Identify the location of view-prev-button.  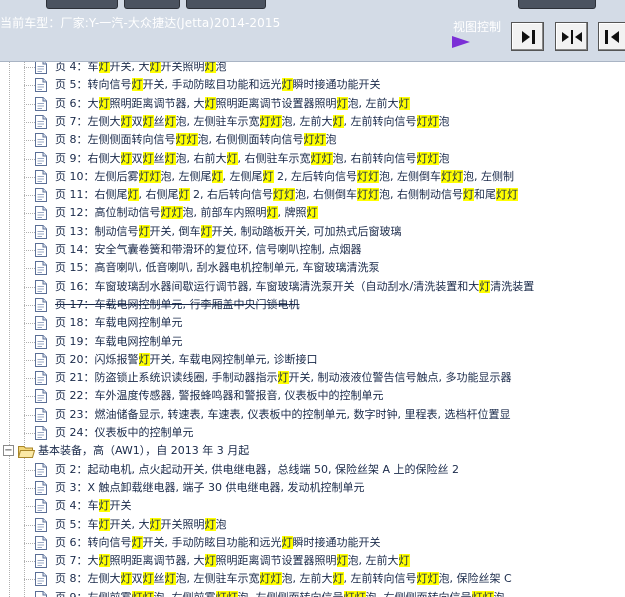
(611, 36).